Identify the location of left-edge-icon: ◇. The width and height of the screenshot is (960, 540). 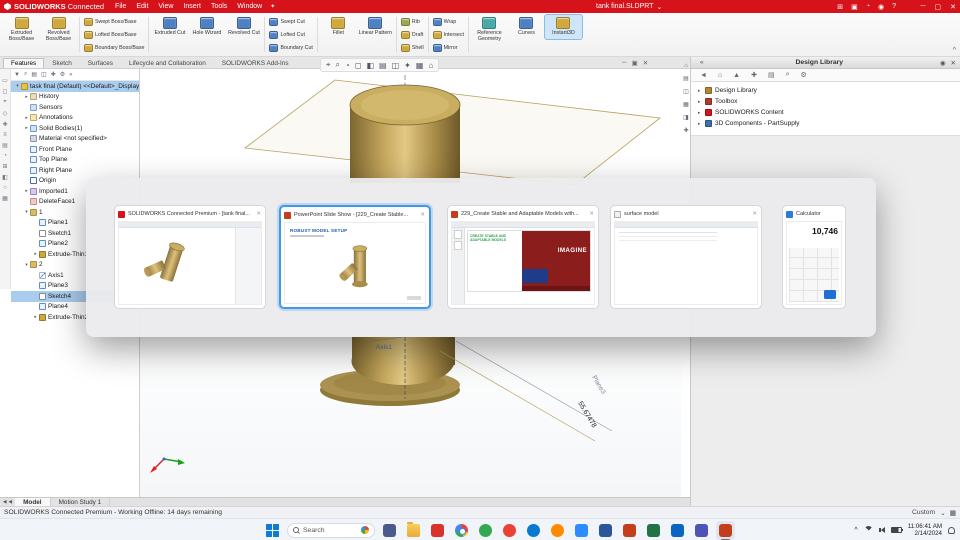
(5, 113).